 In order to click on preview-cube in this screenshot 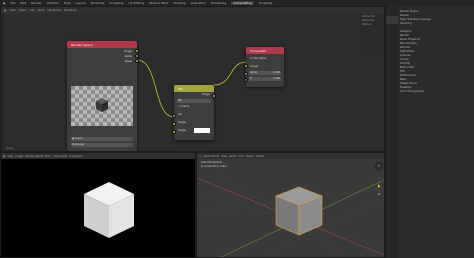, I will do `click(102, 105)`.